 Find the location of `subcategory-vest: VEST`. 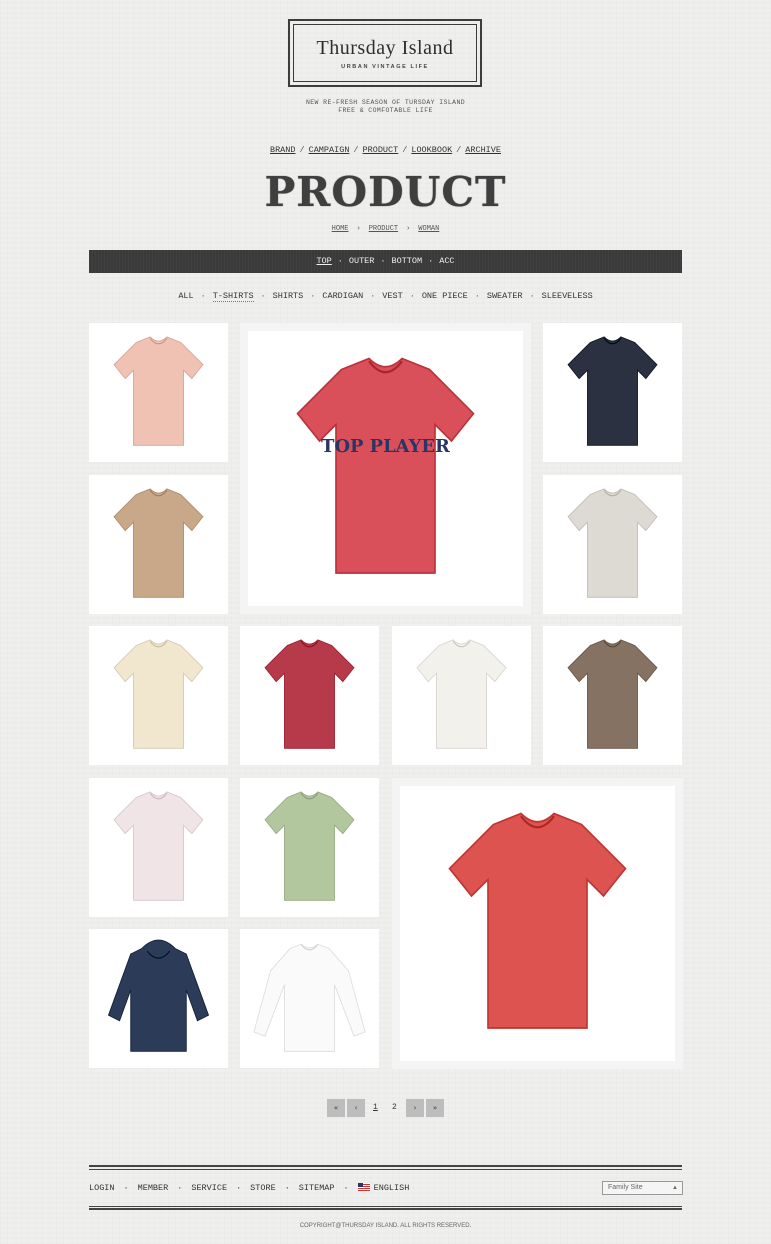

subcategory-vest: VEST is located at coordinates (392, 296).